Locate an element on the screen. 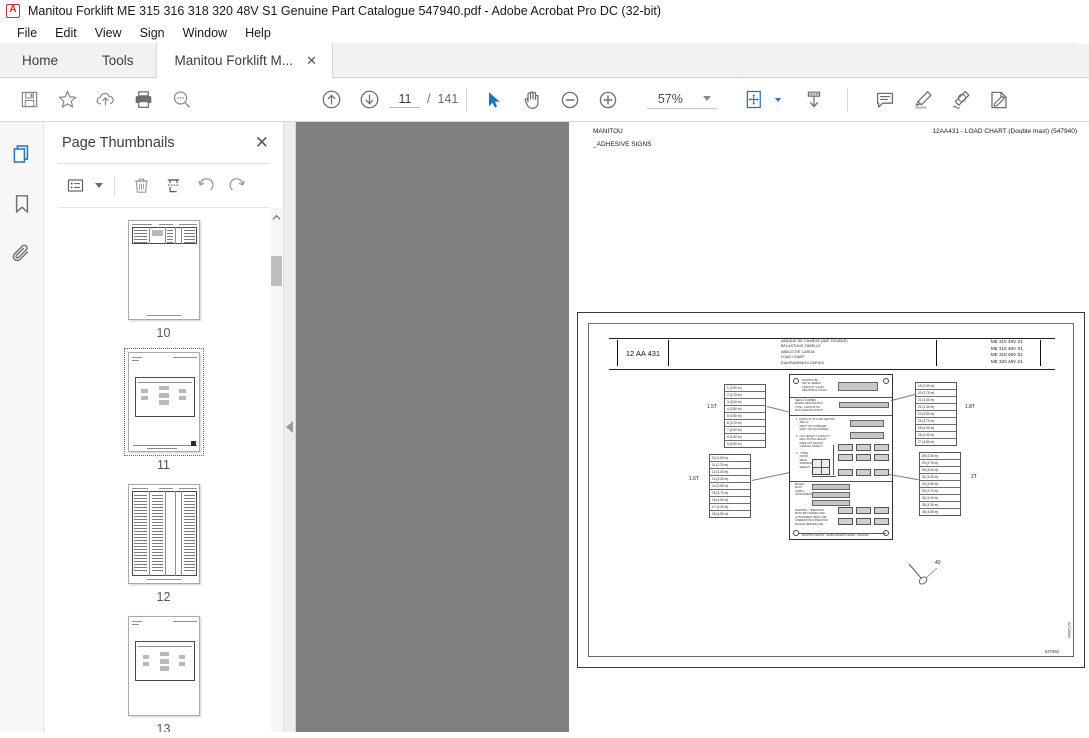 Image resolution: width=1089 pixels, height=738 pixels. callout-label-1-6t: 1.6T is located at coordinates (694, 479).